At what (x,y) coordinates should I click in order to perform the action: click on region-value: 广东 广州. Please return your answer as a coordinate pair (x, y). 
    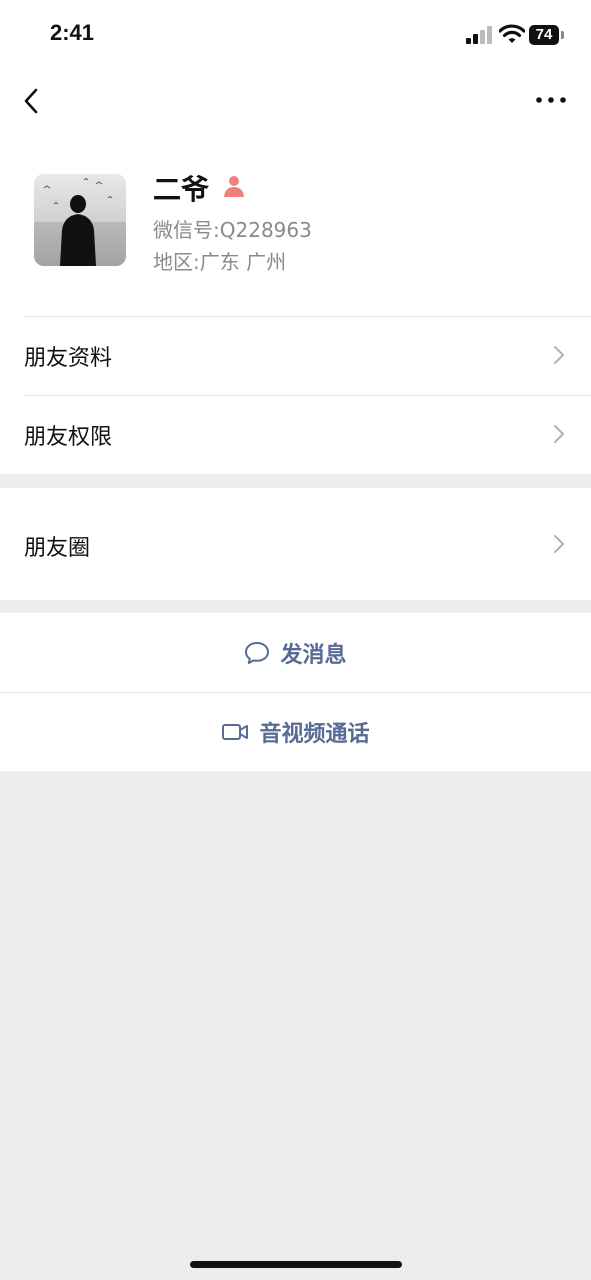
    Looking at the image, I should click on (243, 262).